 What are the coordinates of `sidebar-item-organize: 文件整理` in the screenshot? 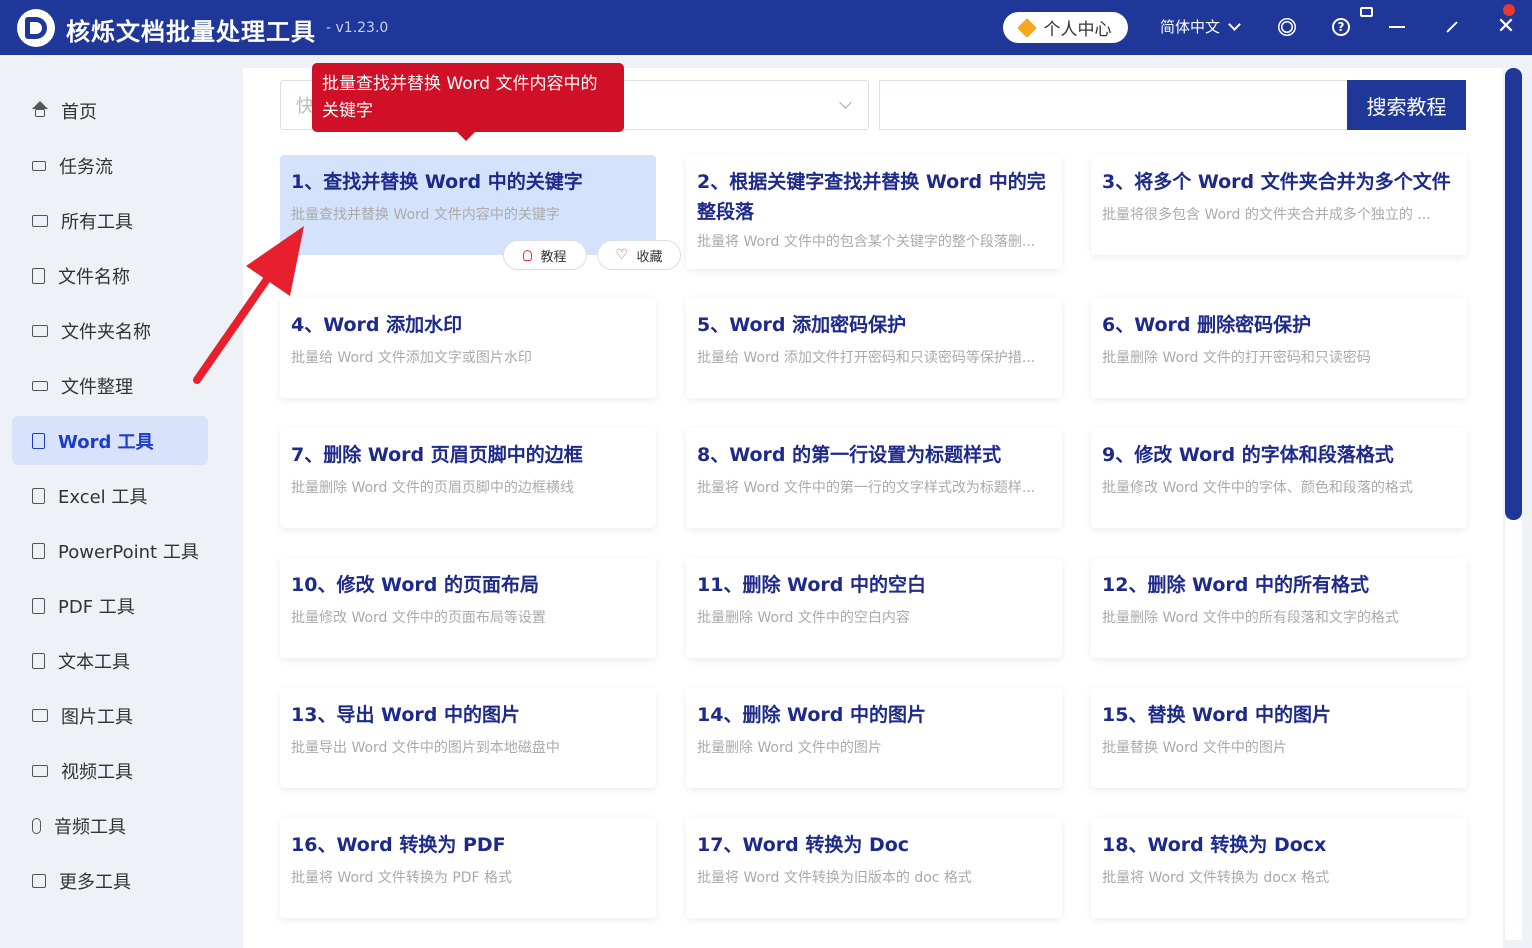 It's located at (110, 385).